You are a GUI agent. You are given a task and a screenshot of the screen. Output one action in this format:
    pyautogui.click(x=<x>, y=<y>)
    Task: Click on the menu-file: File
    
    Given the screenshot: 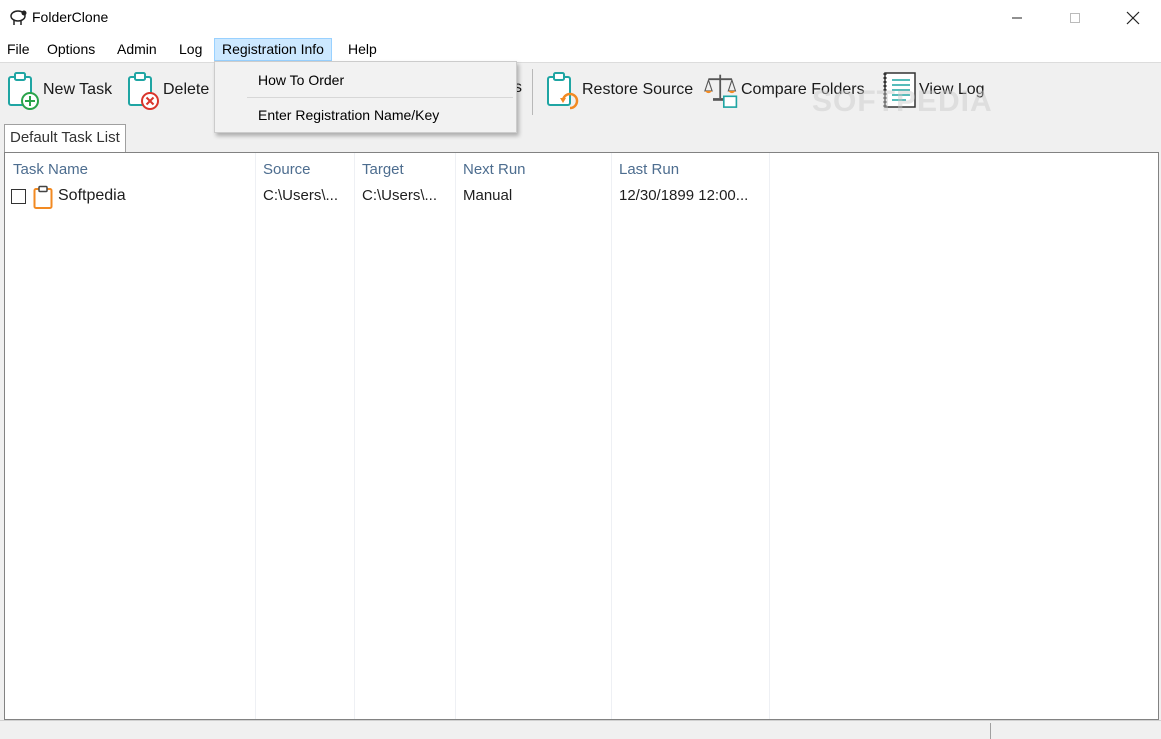 What is the action you would take?
    pyautogui.click(x=18, y=49)
    